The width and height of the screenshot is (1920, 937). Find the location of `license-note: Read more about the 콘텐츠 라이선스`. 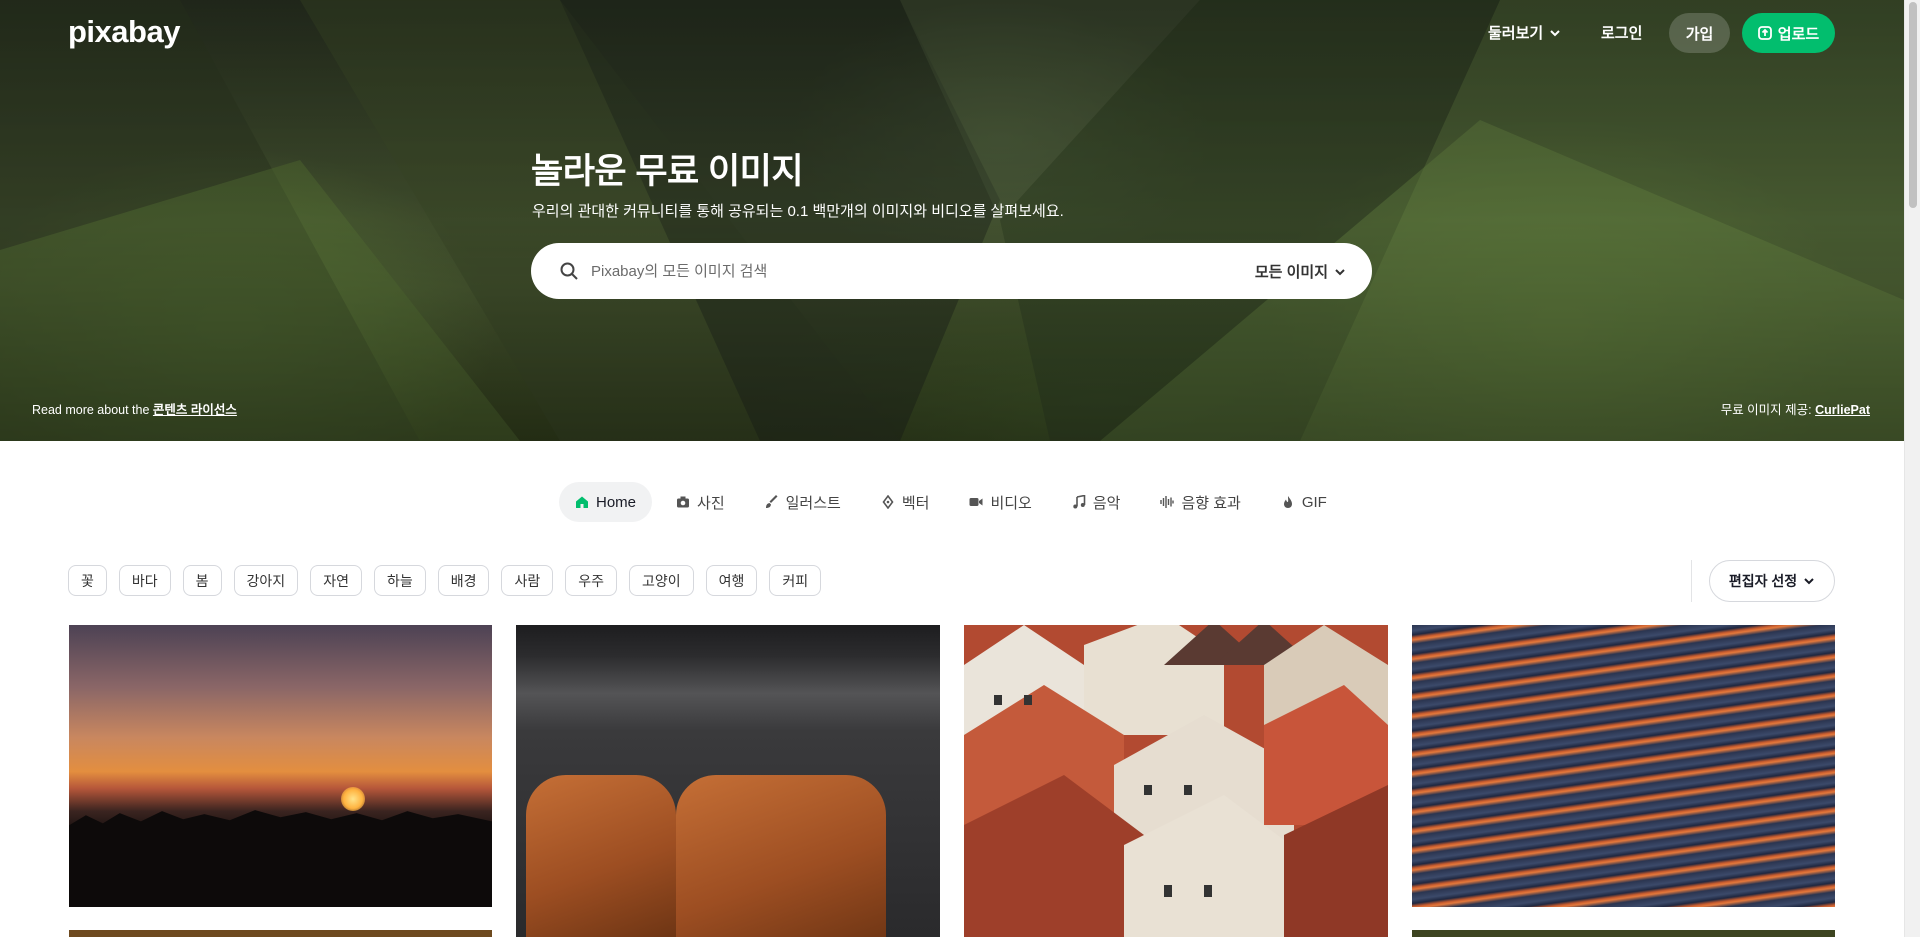

license-note: Read more about the 콘텐츠 라이선스 is located at coordinates (134, 410).